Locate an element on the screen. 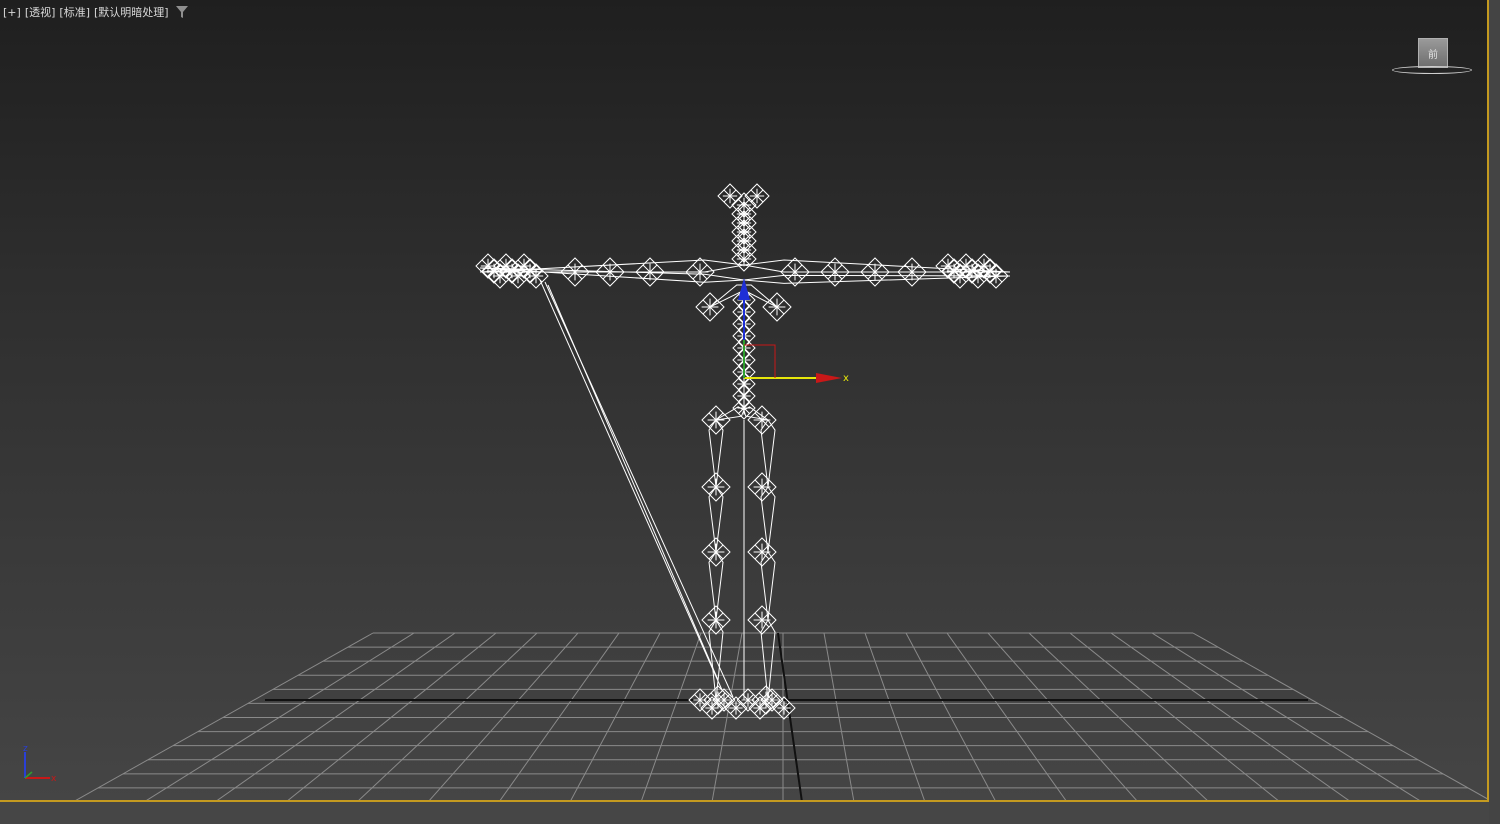 The image size is (1500, 824). tripod-z-label: z is located at coordinates (25, 749).